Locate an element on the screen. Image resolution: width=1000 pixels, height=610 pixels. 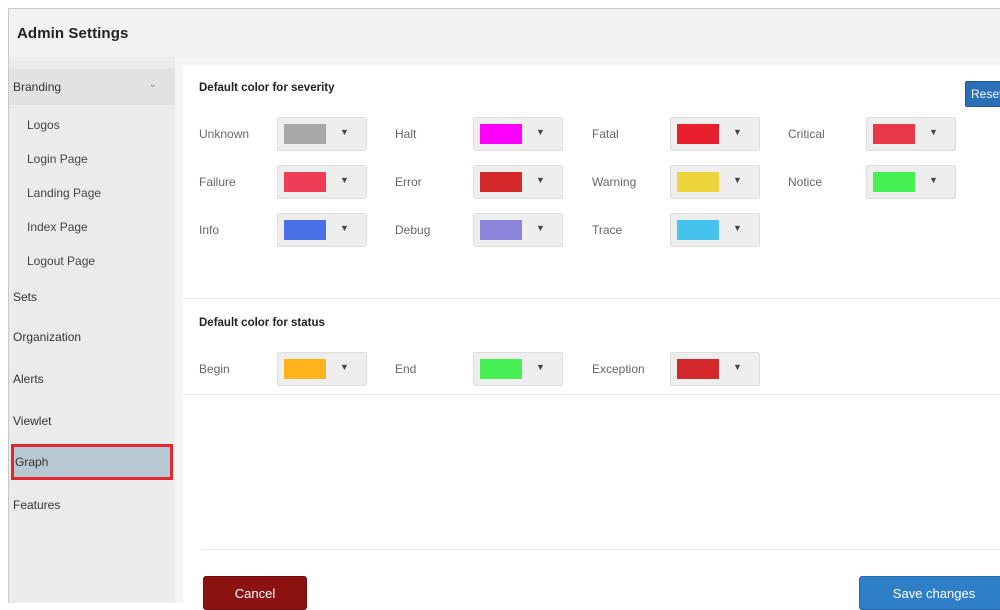
reset-button: Reset is located at coordinates (982, 94).